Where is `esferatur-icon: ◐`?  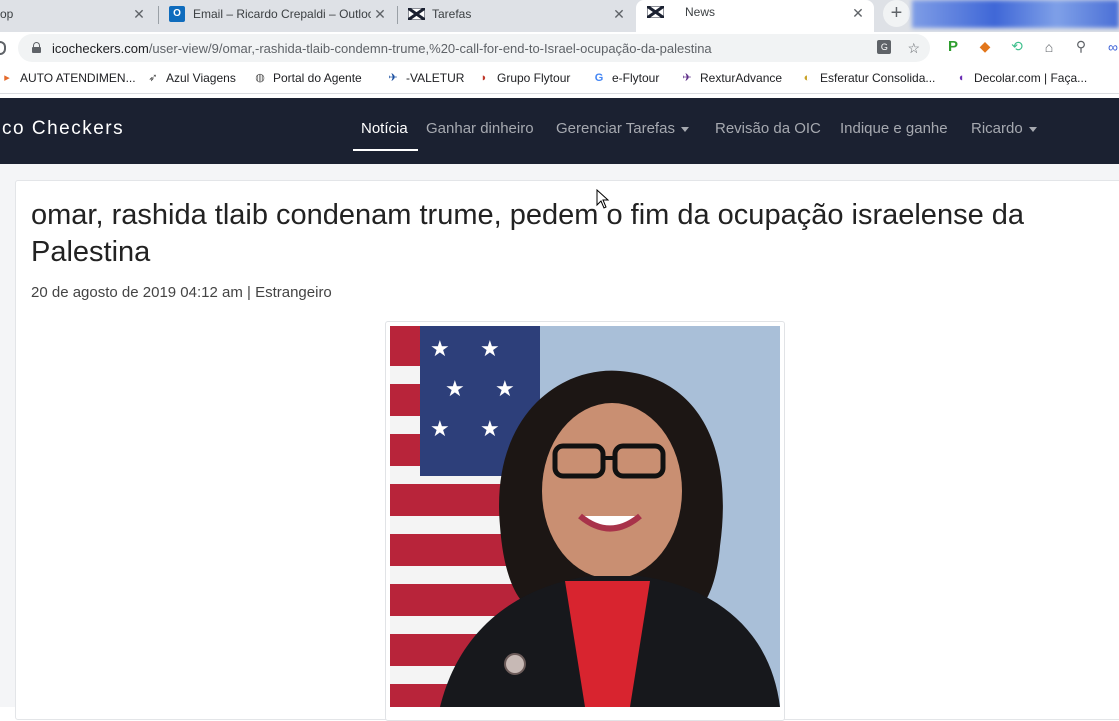 esferatur-icon: ◐ is located at coordinates (807, 78).